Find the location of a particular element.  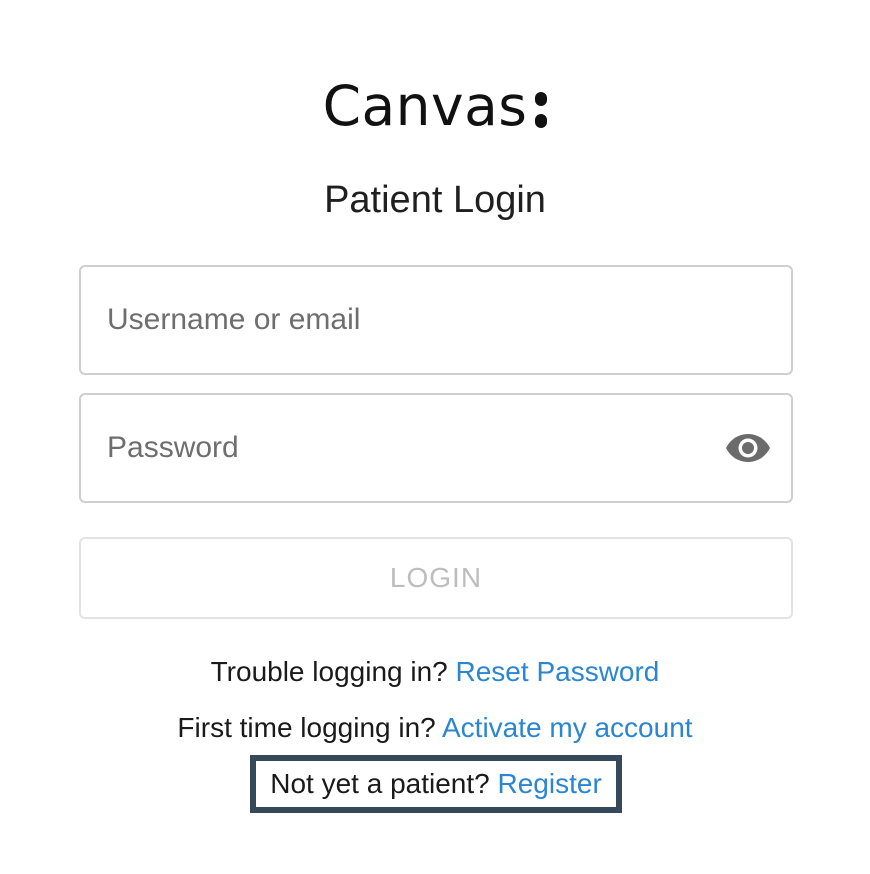

activate-account-link: Activate my account is located at coordinates (567, 727).